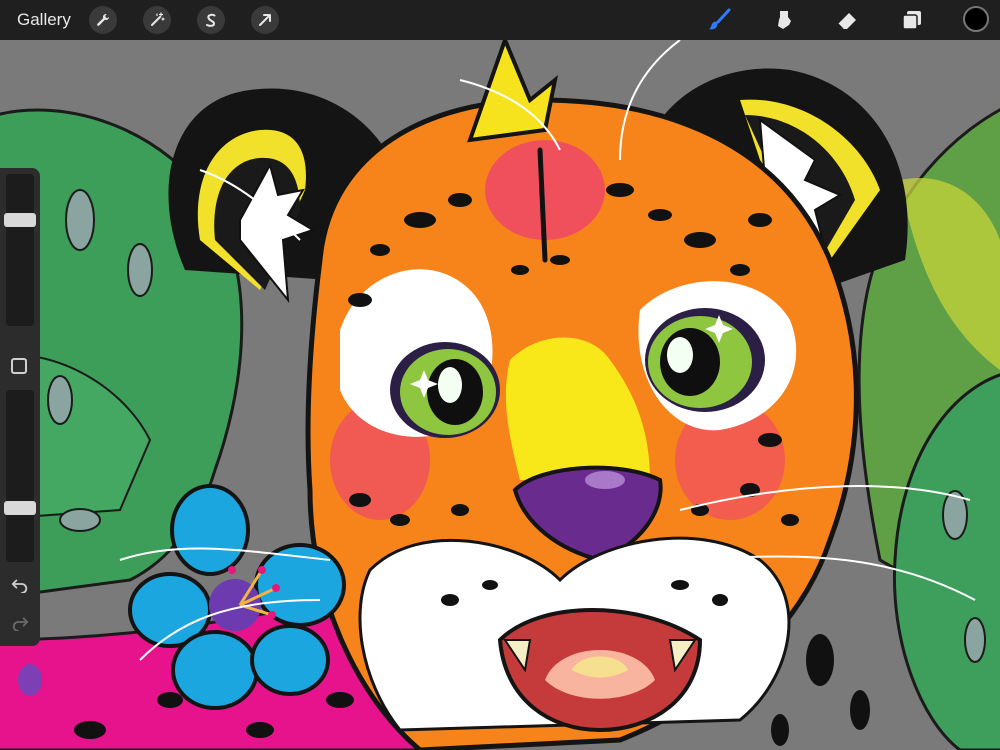  Describe the element at coordinates (44, 20) in the screenshot. I see `gallery-button: Gallery` at that location.